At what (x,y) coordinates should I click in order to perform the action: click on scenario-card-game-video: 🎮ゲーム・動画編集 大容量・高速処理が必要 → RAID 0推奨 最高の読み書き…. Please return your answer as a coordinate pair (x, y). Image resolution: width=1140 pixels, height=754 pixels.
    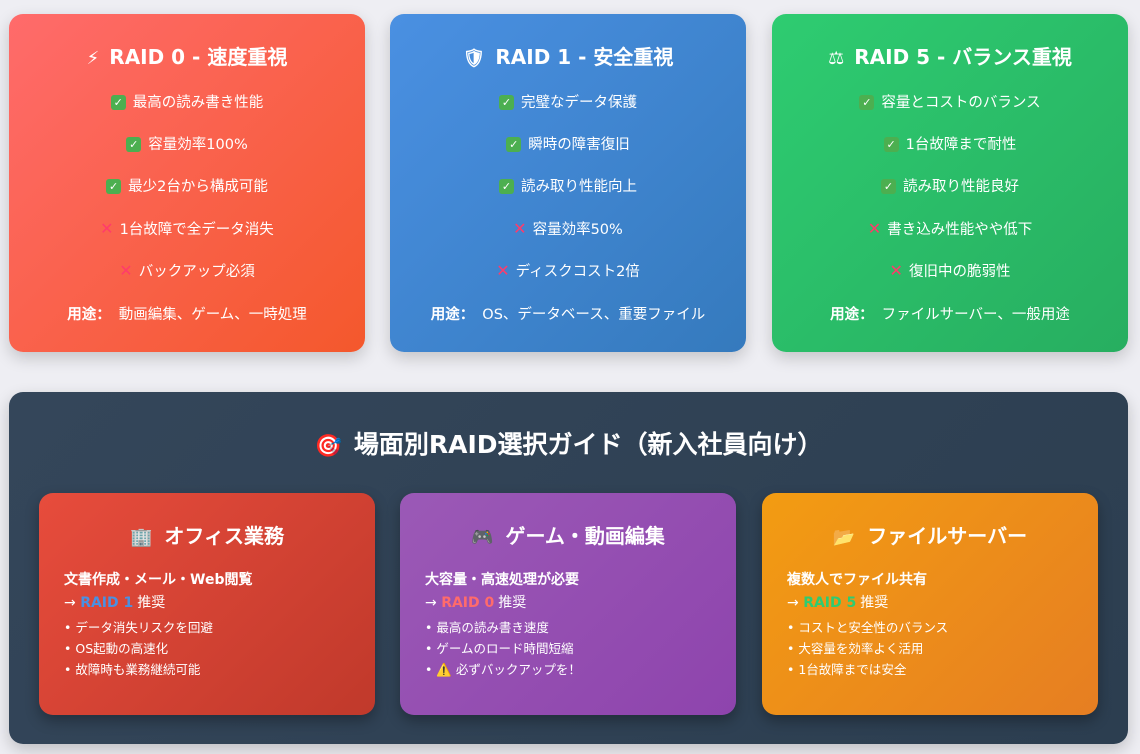
    Looking at the image, I should click on (568, 604).